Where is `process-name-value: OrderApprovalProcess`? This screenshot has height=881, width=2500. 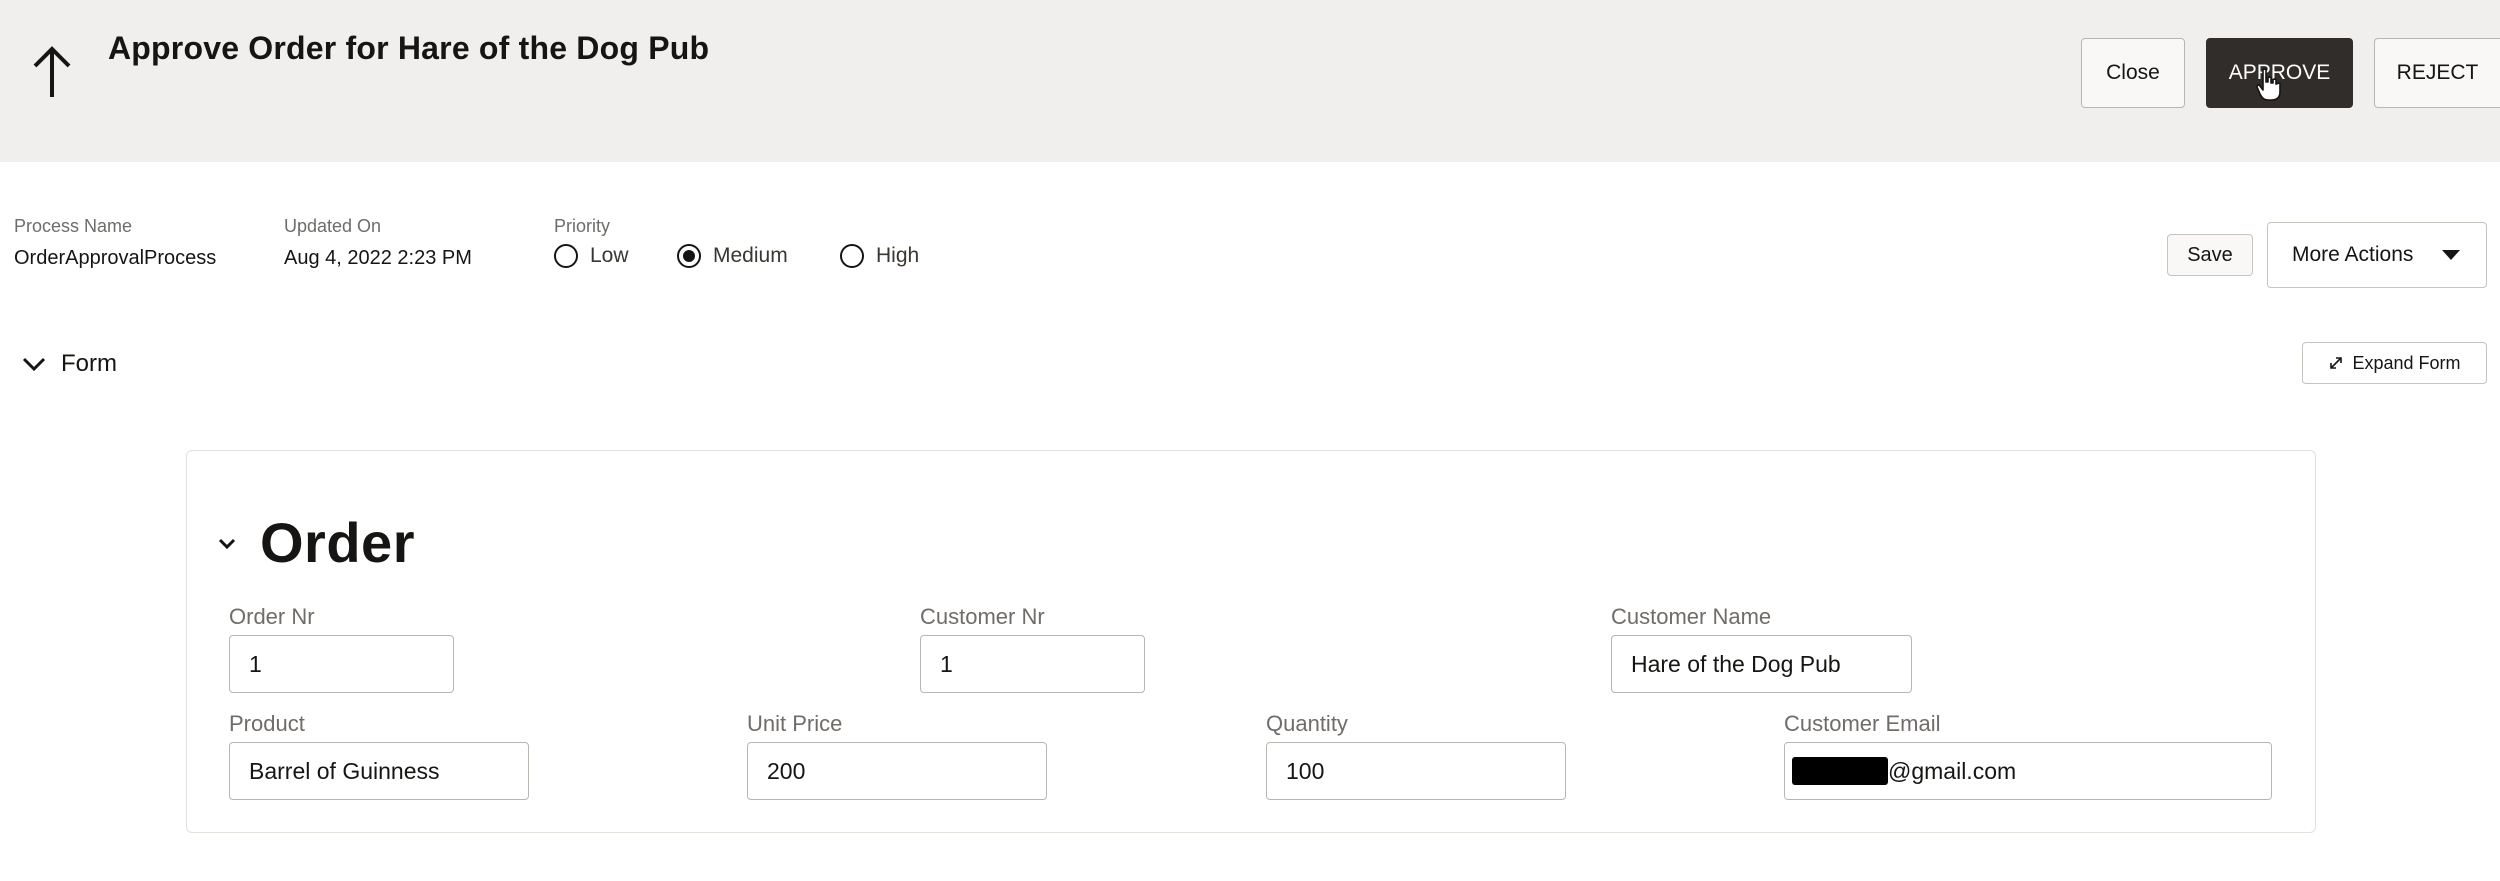 process-name-value: OrderApprovalProcess is located at coordinates (115, 258).